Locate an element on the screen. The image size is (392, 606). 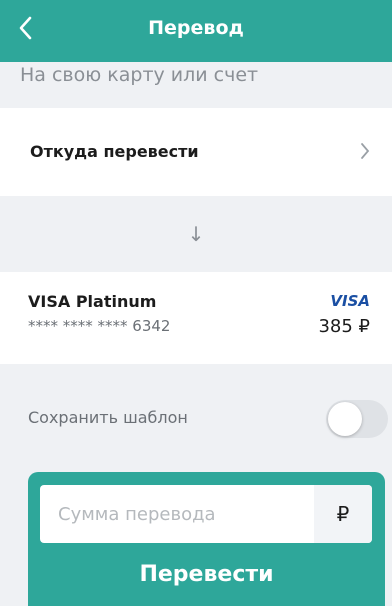
transfer-button: Перевести is located at coordinates (206, 574).